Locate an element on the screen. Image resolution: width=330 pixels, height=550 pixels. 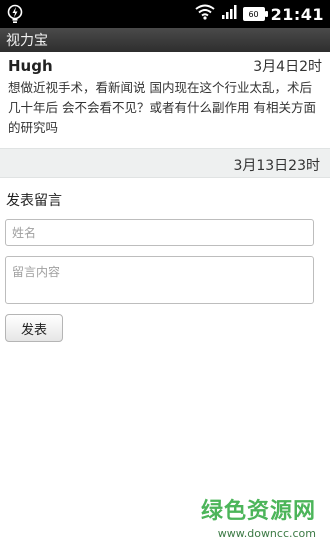
status-indicators: 60 21:41 is located at coordinates (259, 14).